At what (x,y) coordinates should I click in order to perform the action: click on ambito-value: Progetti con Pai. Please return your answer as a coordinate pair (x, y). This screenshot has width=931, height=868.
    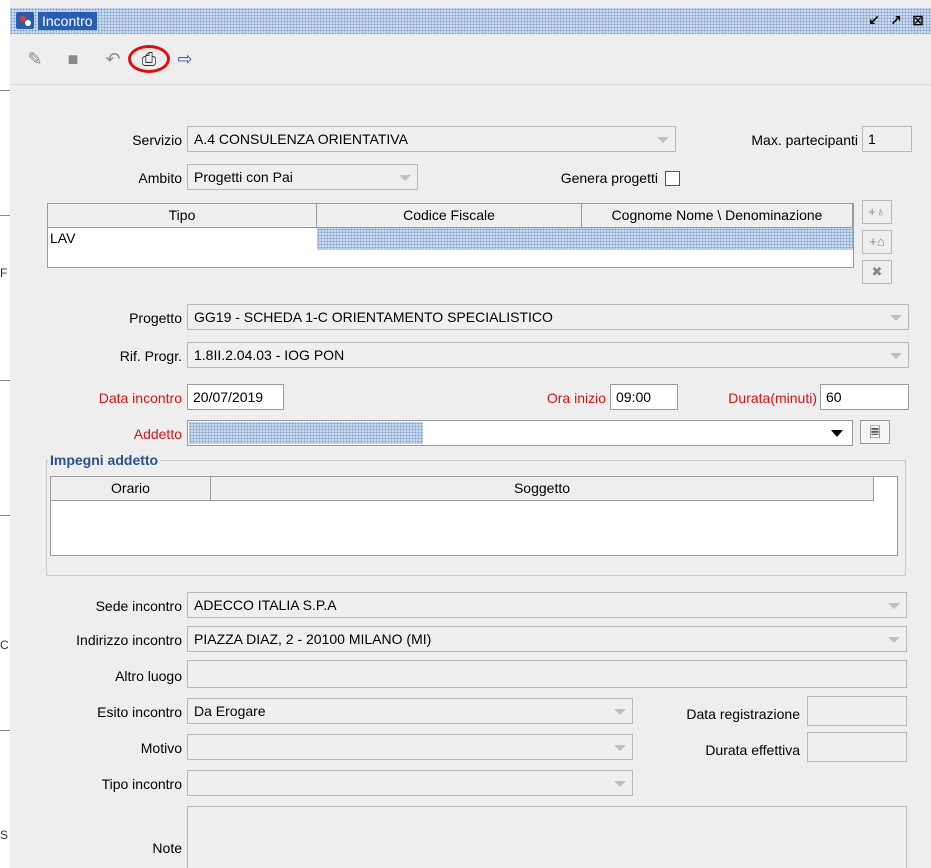
    Looking at the image, I should click on (243, 177).